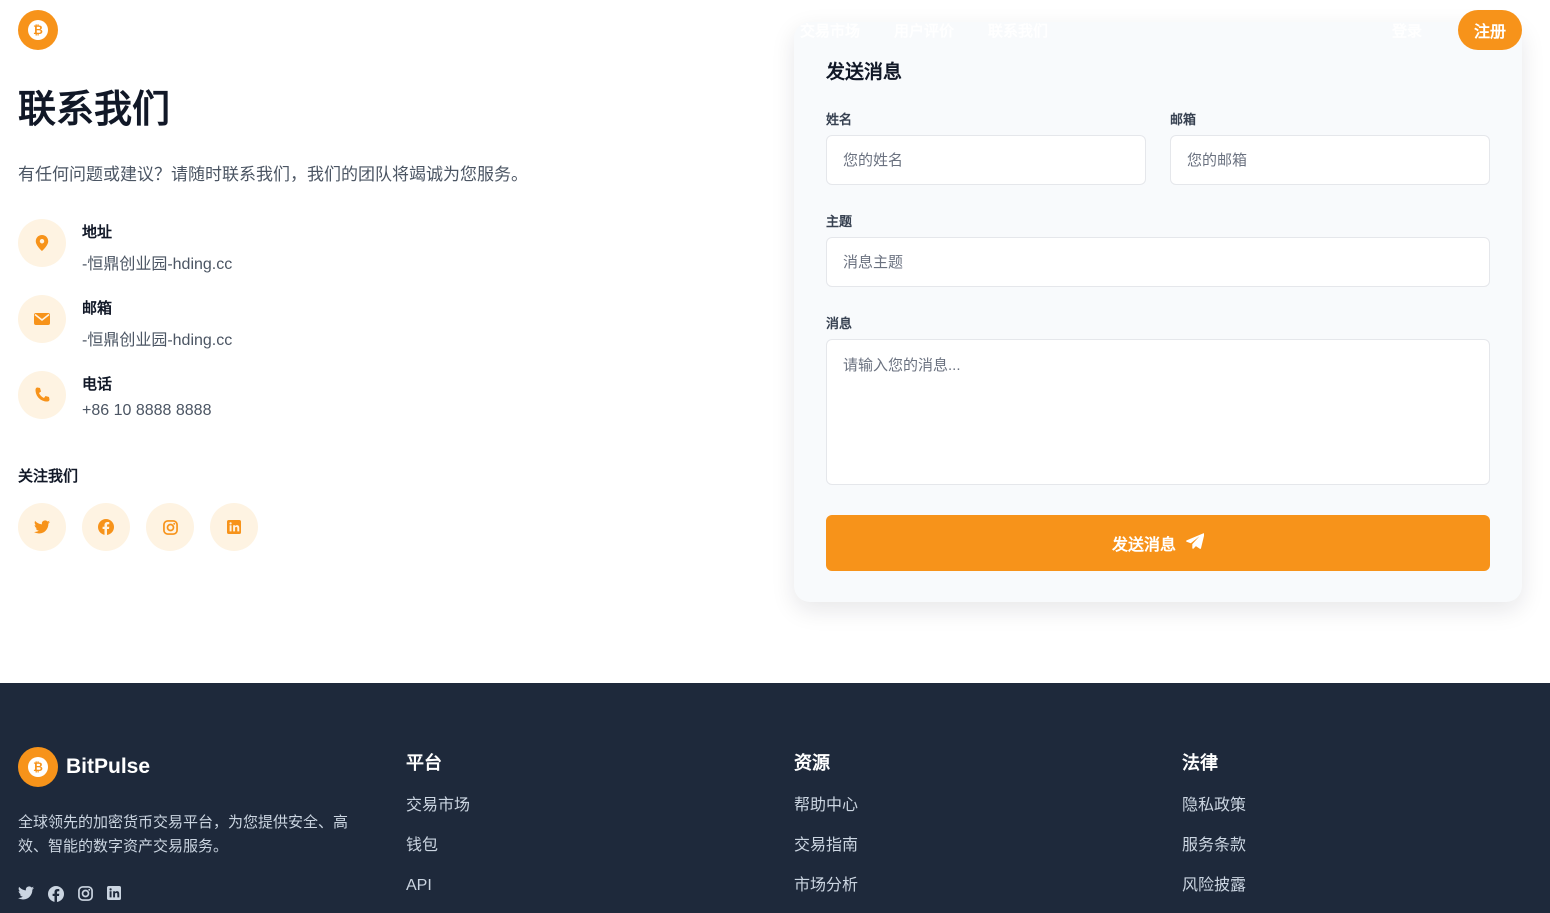  Describe the element at coordinates (97, 384) in the screenshot. I see `phone-label: 电话` at that location.